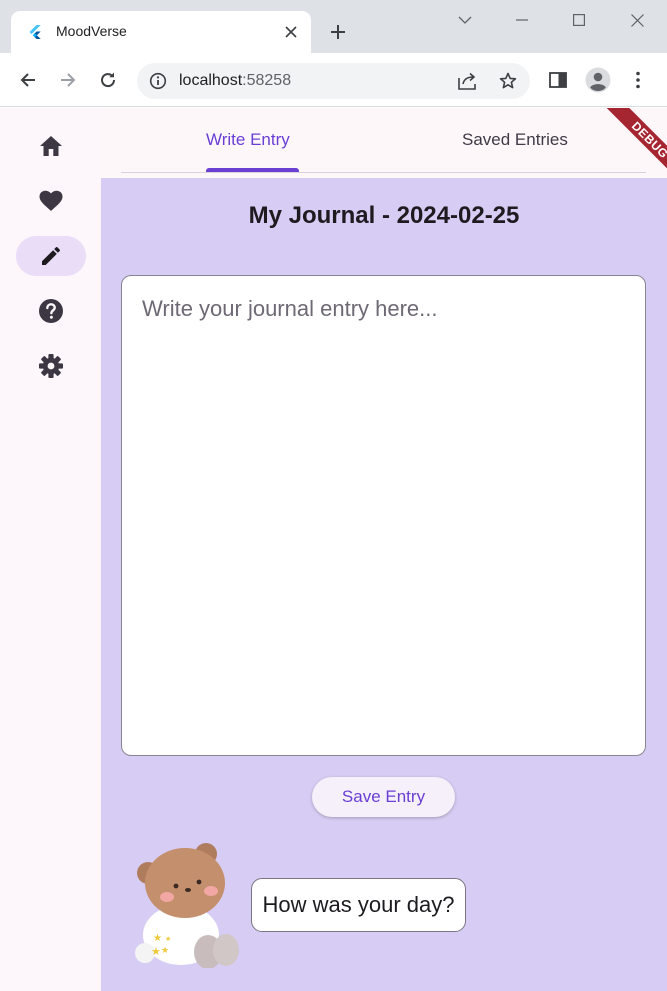 The width and height of the screenshot is (667, 991). Describe the element at coordinates (515, 140) in the screenshot. I see `tab-saved-entries: Saved Entries` at that location.